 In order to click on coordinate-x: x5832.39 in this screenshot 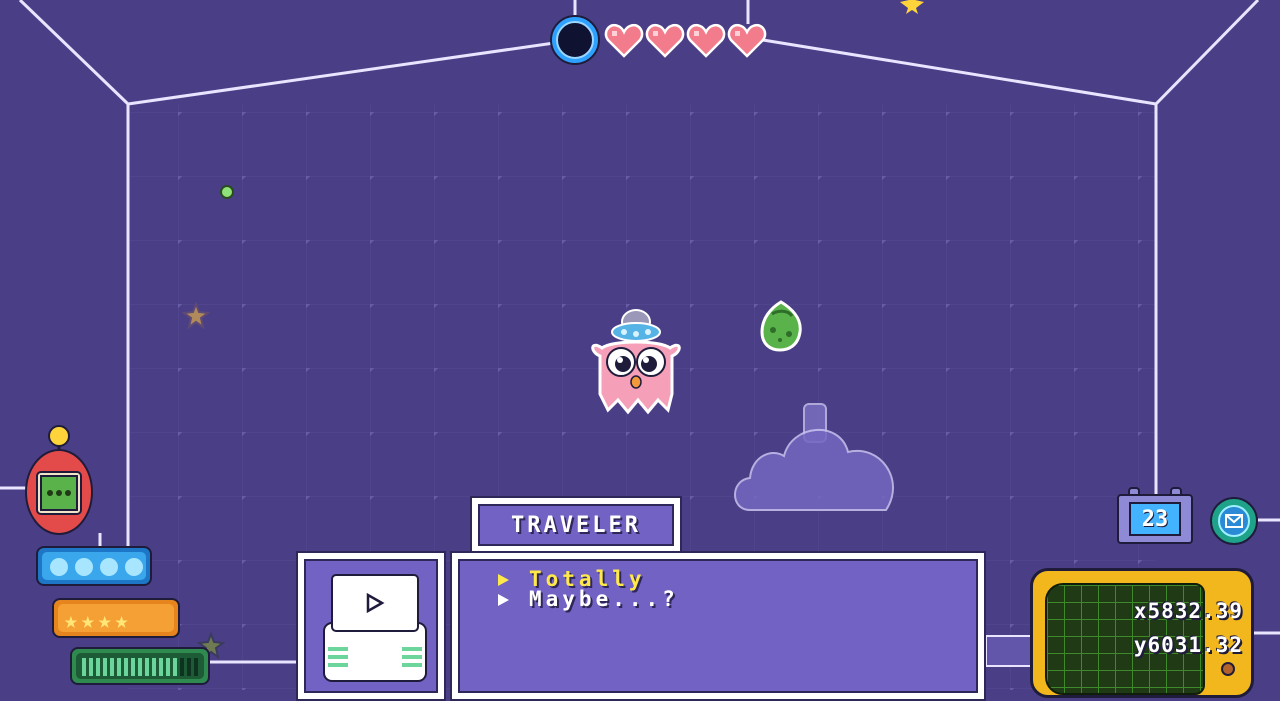, I will do `click(1188, 611)`.